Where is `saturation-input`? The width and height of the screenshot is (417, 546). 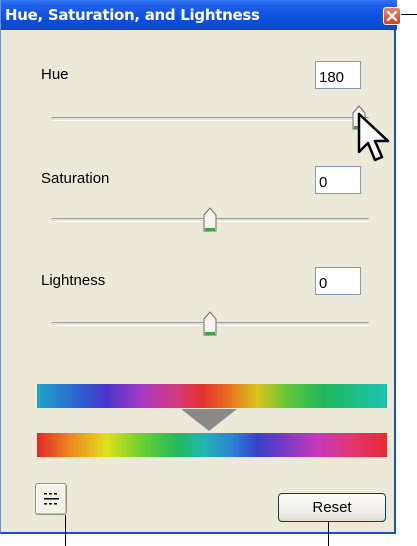
saturation-input is located at coordinates (338, 180).